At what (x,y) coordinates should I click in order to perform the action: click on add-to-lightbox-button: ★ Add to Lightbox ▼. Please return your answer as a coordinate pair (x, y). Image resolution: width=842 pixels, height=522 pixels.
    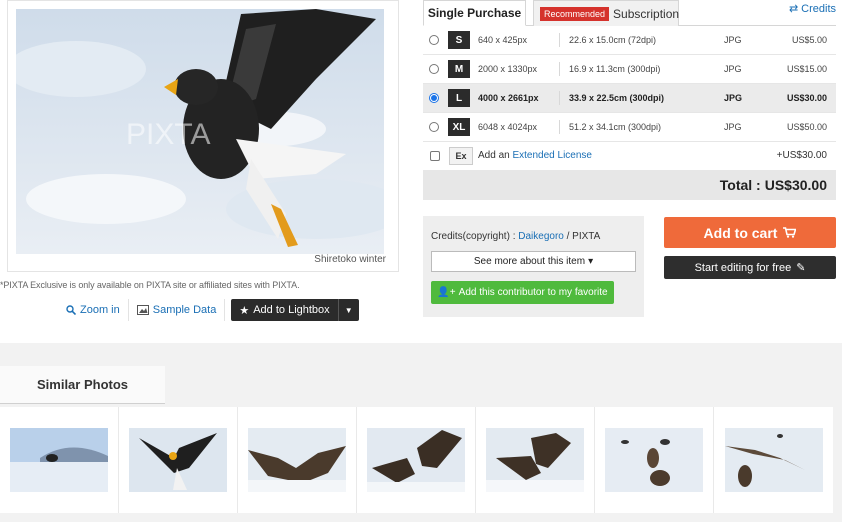
    Looking at the image, I should click on (295, 310).